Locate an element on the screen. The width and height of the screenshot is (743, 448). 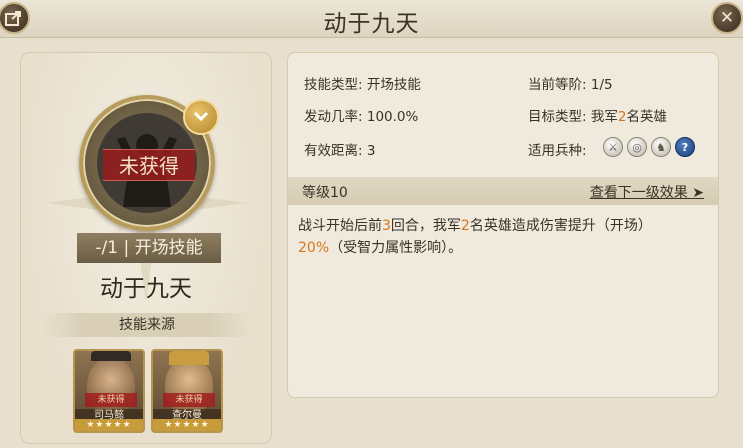
target-type-prefix: 我军 is located at coordinates (604, 117).